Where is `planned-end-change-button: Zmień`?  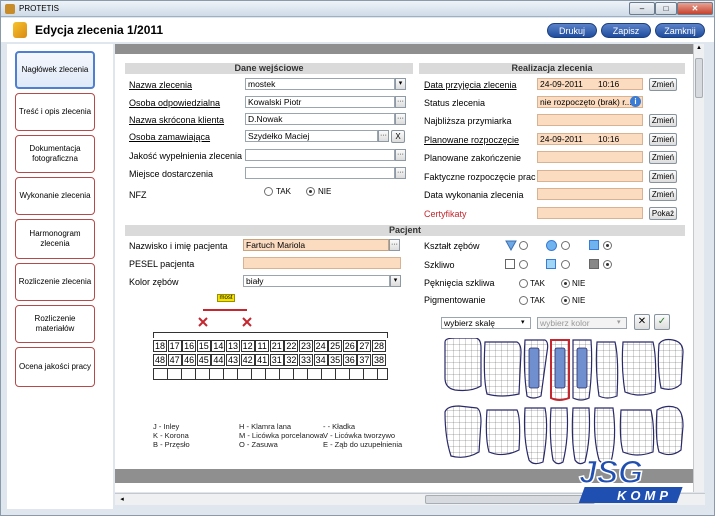
planned-end-change-button: Zmień is located at coordinates (663, 157).